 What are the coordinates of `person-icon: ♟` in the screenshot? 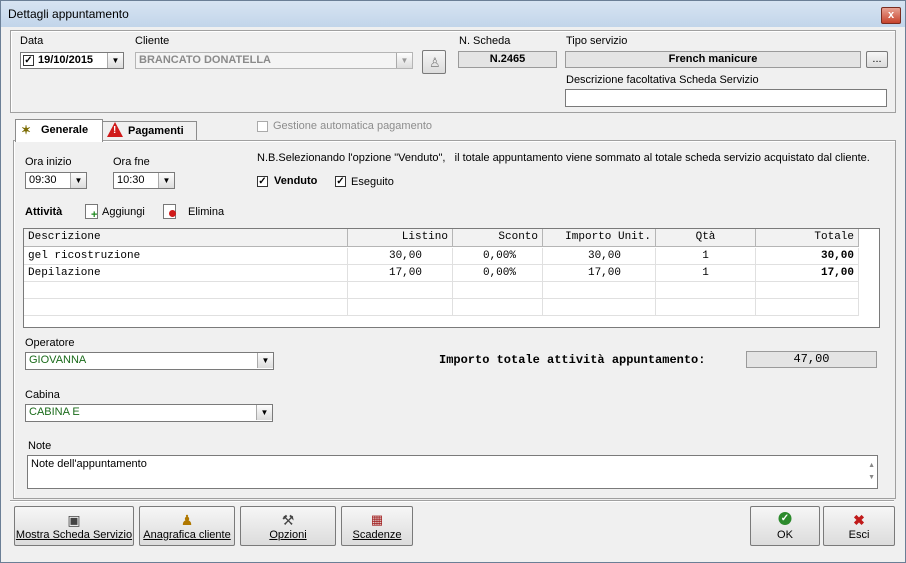 It's located at (187, 520).